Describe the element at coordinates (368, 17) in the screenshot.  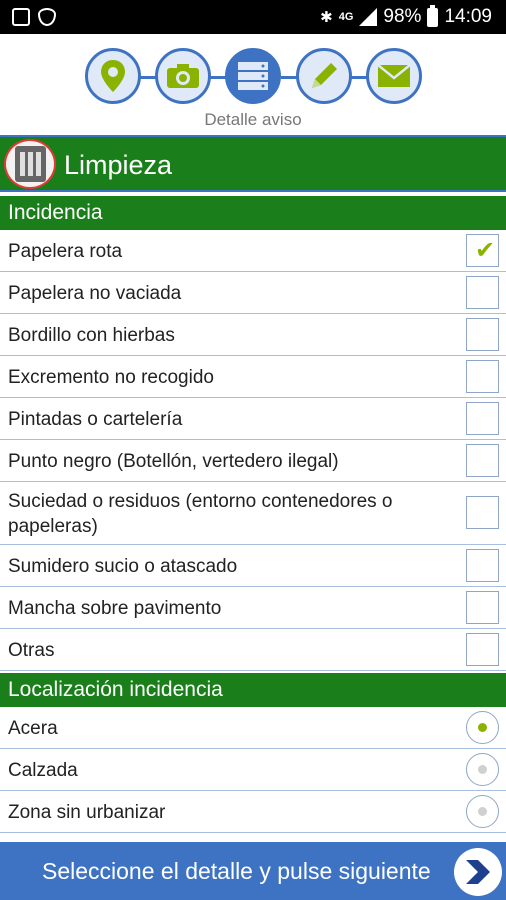
I see `signal-icon` at that location.